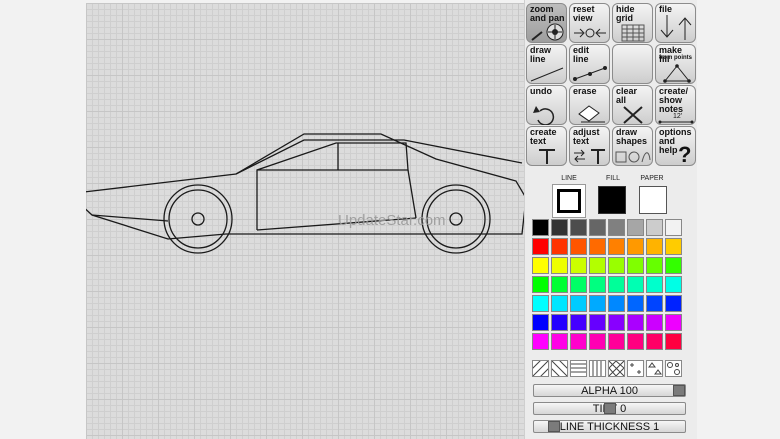  I want to click on triangles-pattern-swatch, so click(654, 368).